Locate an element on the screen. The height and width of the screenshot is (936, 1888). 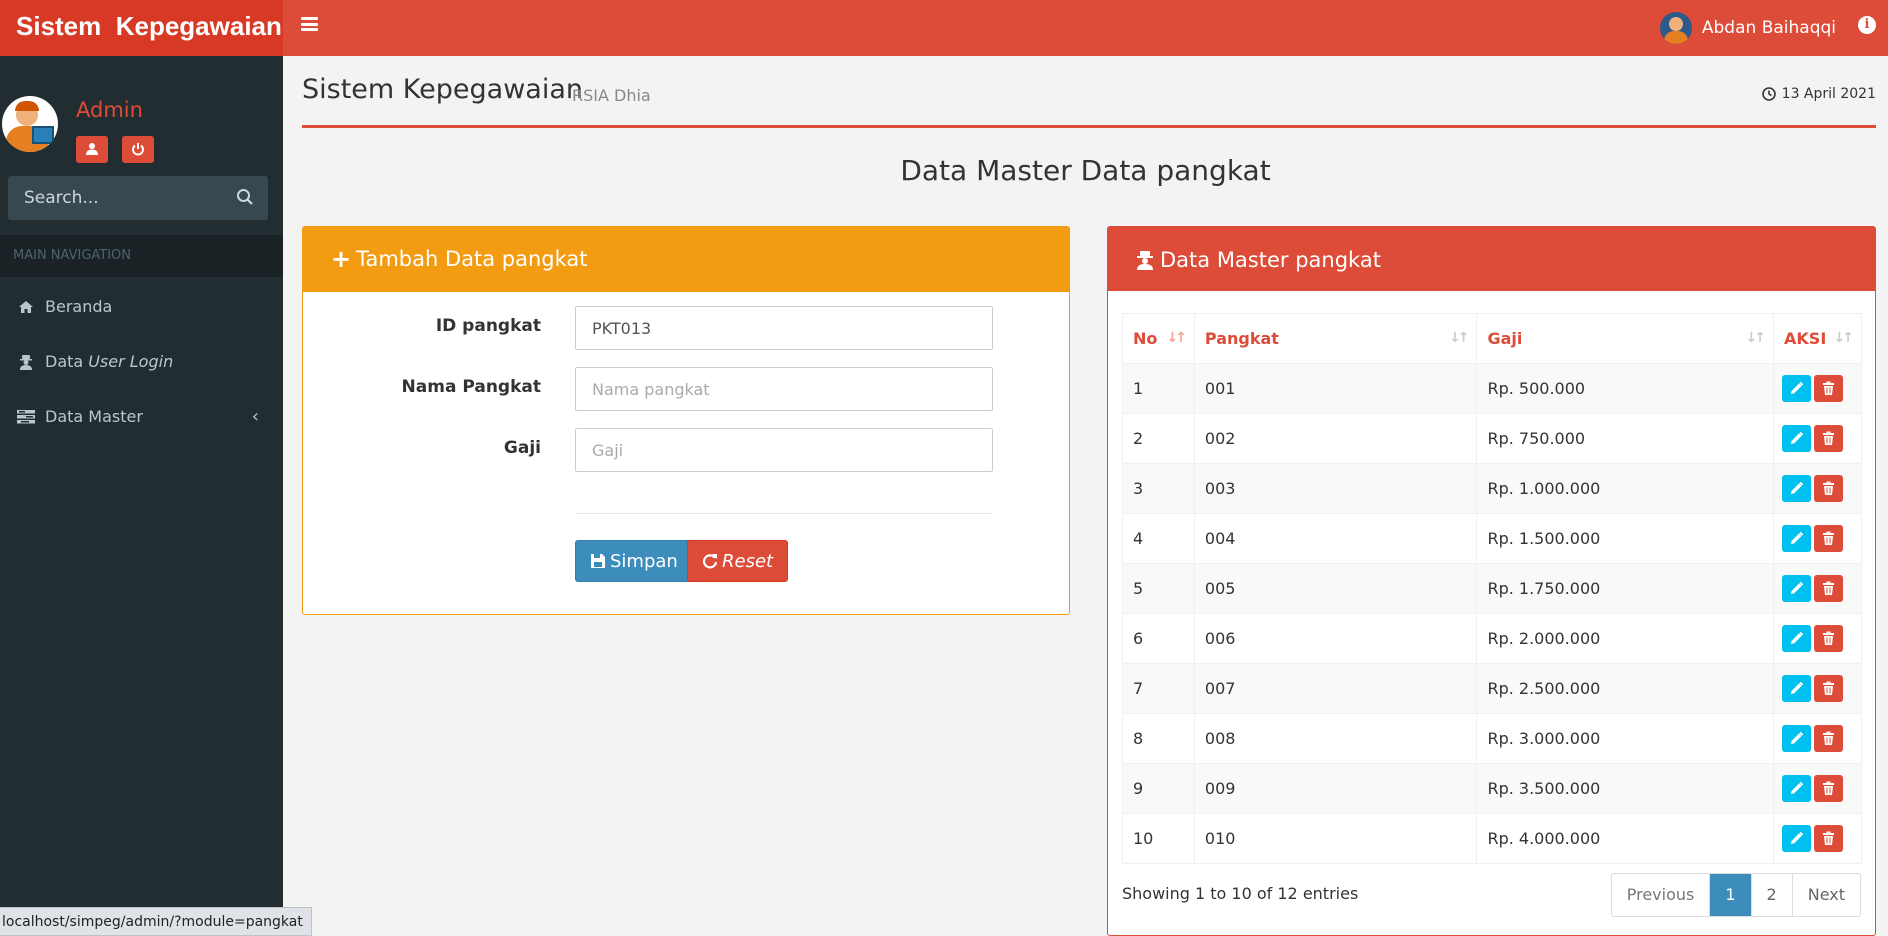
cell-no: 10 is located at coordinates (1158, 838).